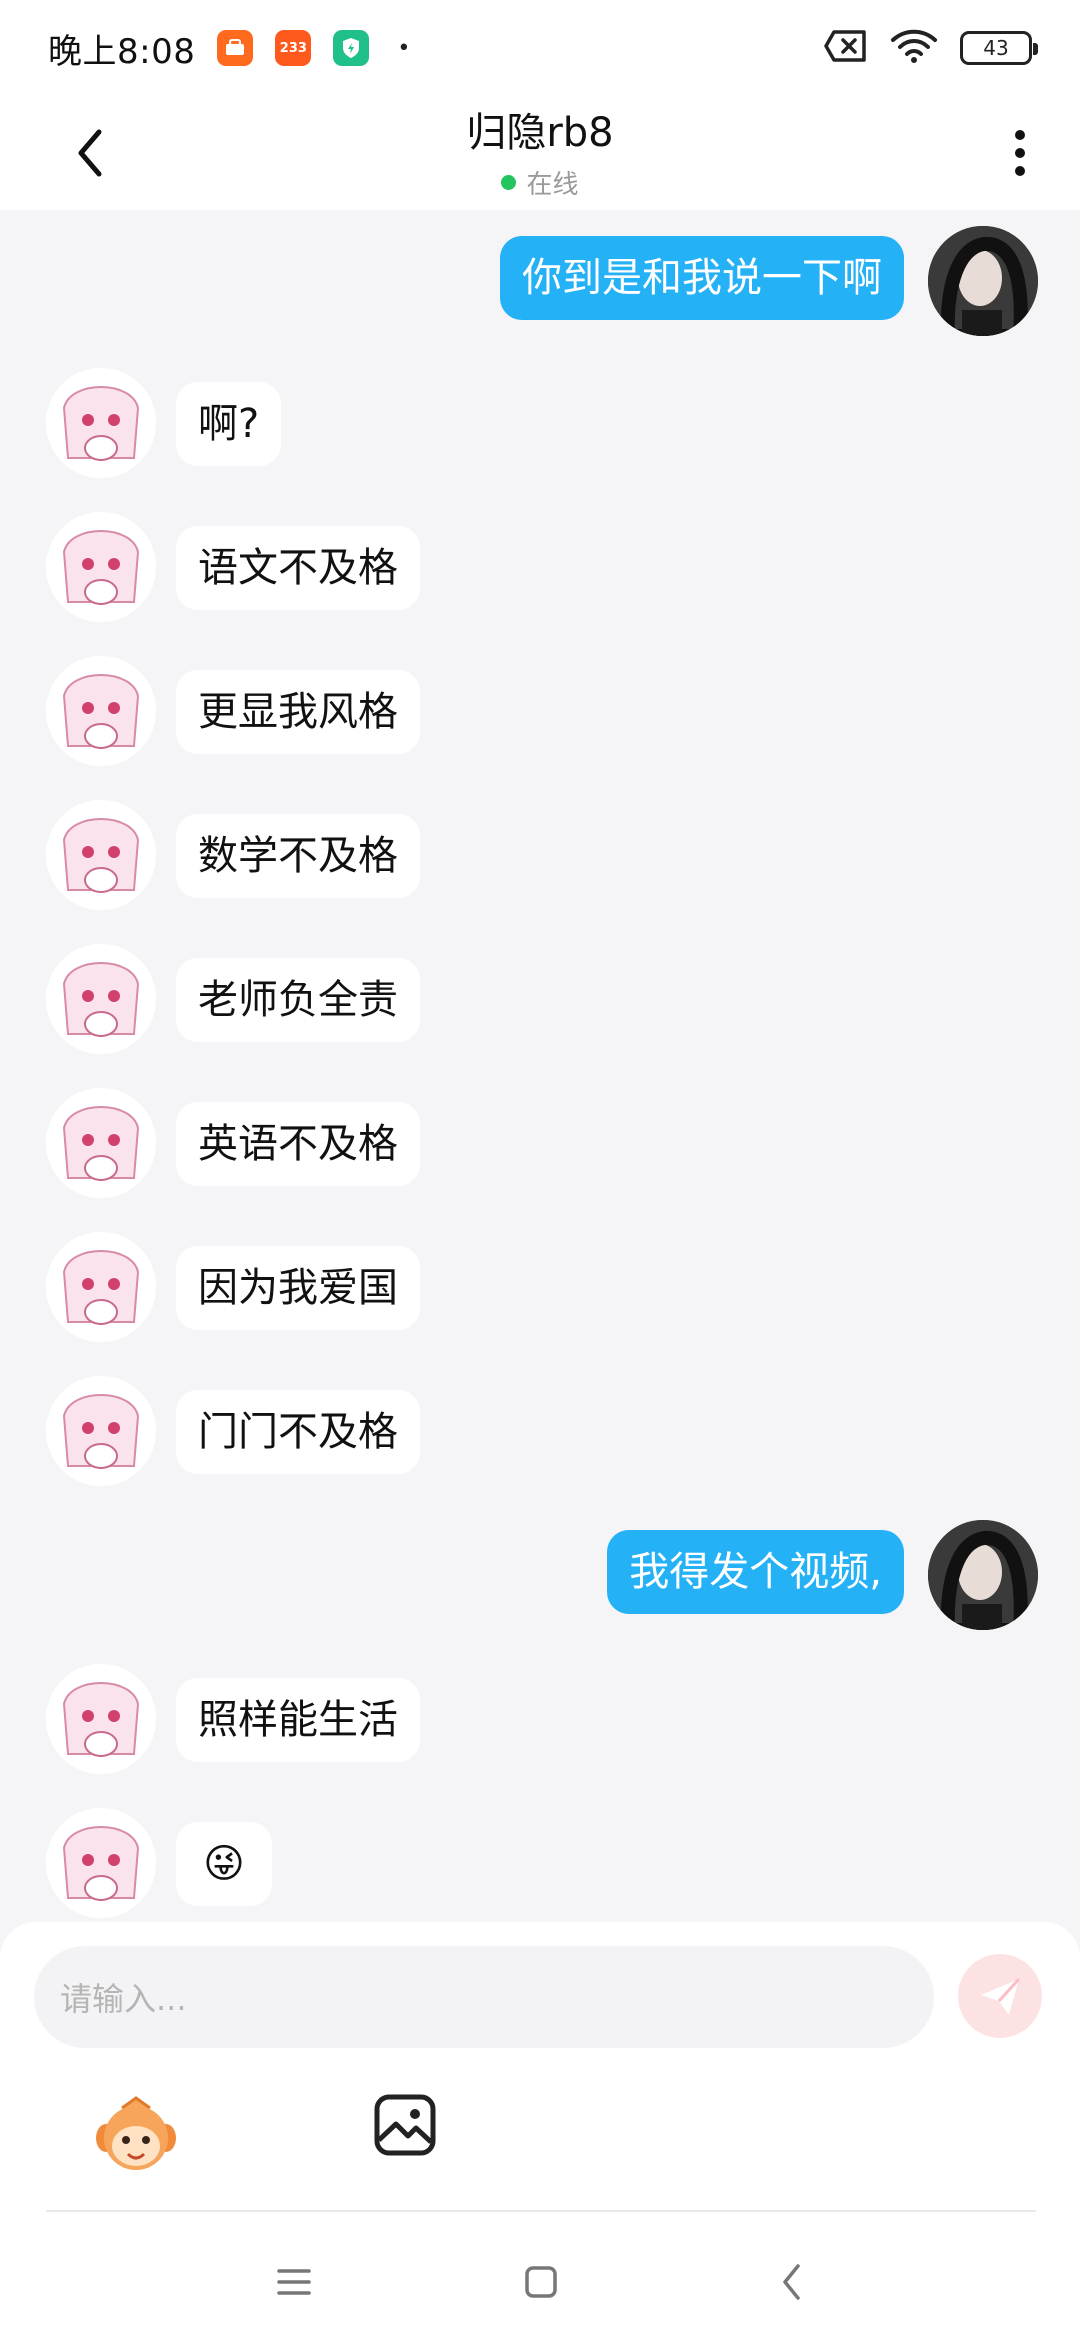 The image size is (1080, 2340). I want to click on nav-menu-button, so click(294, 2282).